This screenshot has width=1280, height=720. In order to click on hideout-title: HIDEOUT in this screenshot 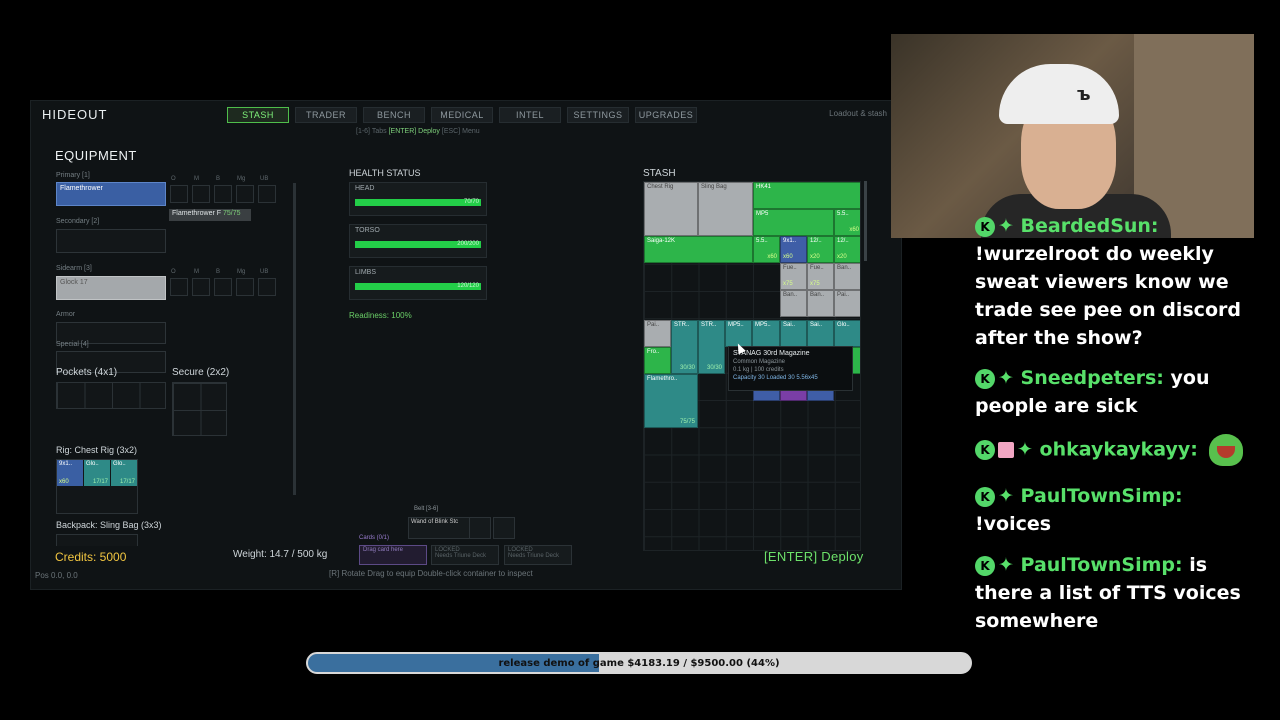, I will do `click(75, 114)`.